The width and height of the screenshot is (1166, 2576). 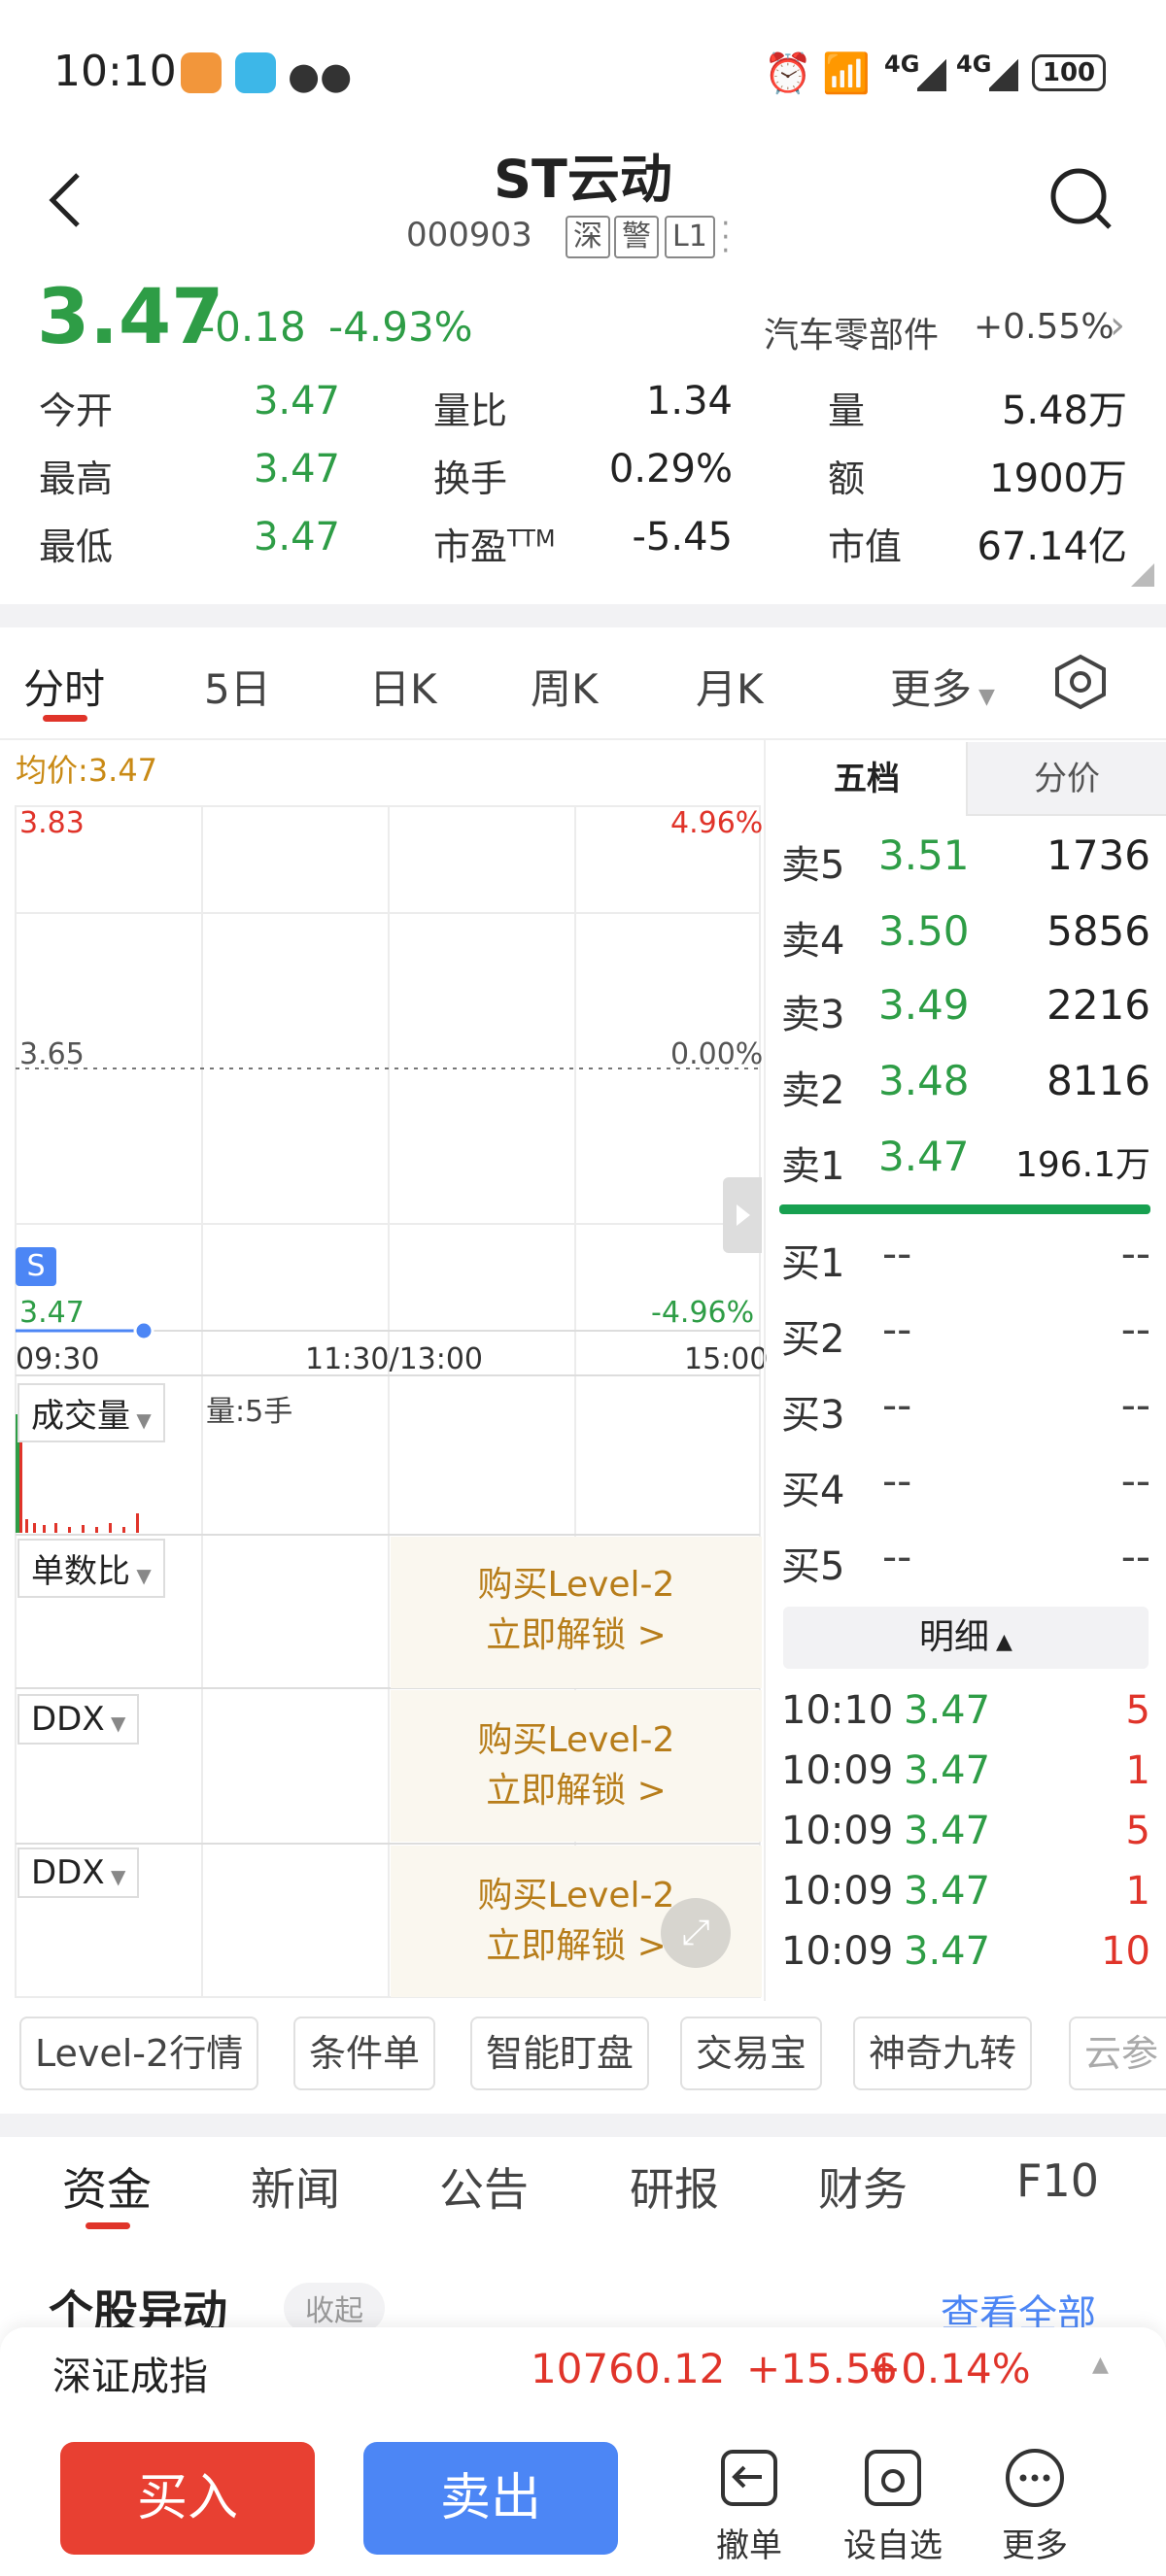 What do you see at coordinates (717, 1054) in the screenshot?
I see `y-axis-mid-pct: 0.00%` at bounding box center [717, 1054].